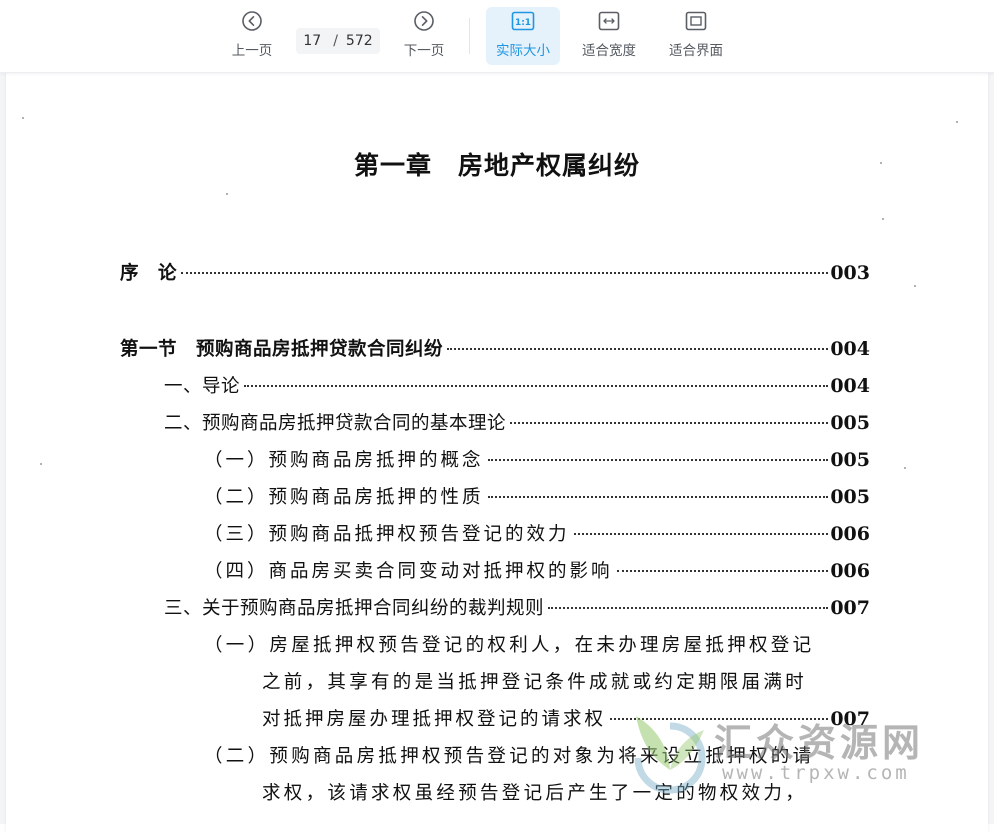 This screenshot has height=833, width=994. I want to click on toc-entry-section-1: 第一节 预购商品房抵押贷款合同纠纷 004, so click(495, 348).